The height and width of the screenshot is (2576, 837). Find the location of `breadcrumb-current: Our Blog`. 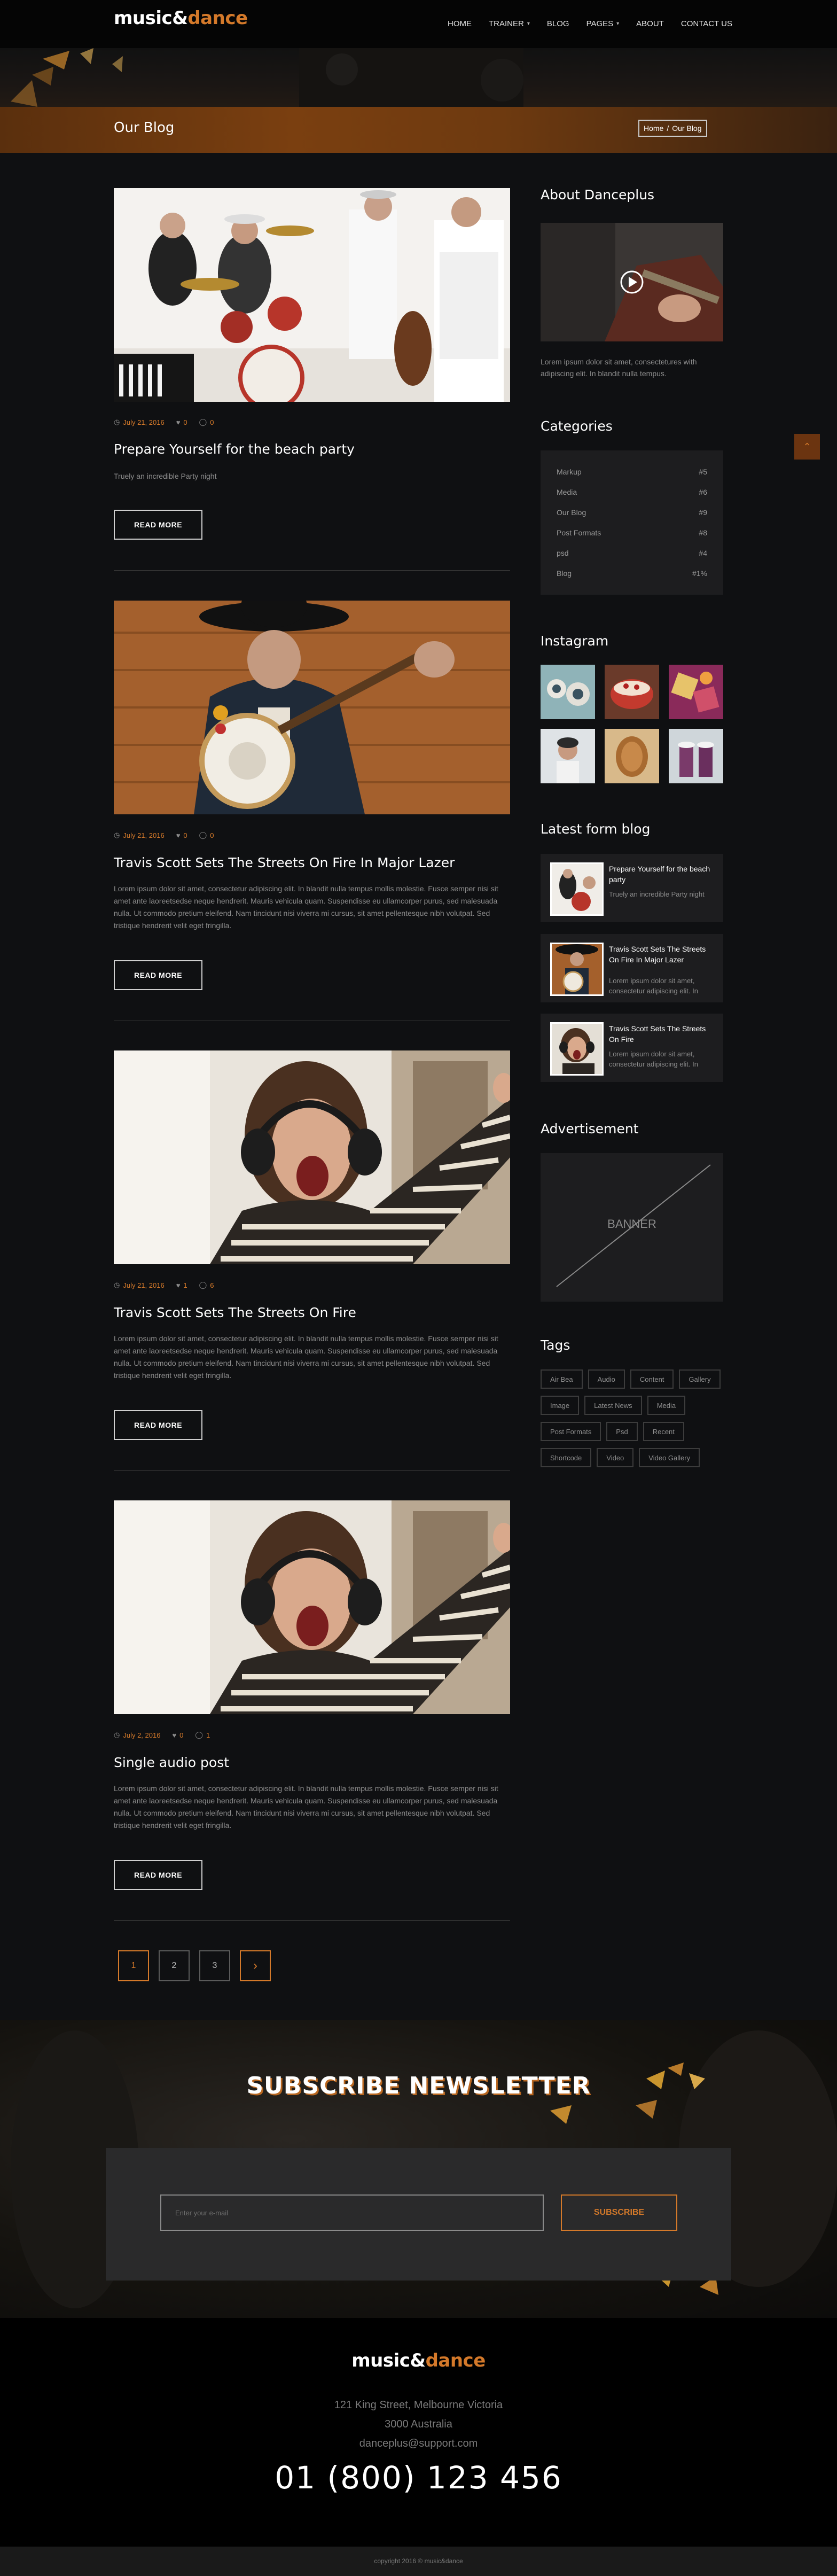

breadcrumb-current: Our Blog is located at coordinates (687, 128).